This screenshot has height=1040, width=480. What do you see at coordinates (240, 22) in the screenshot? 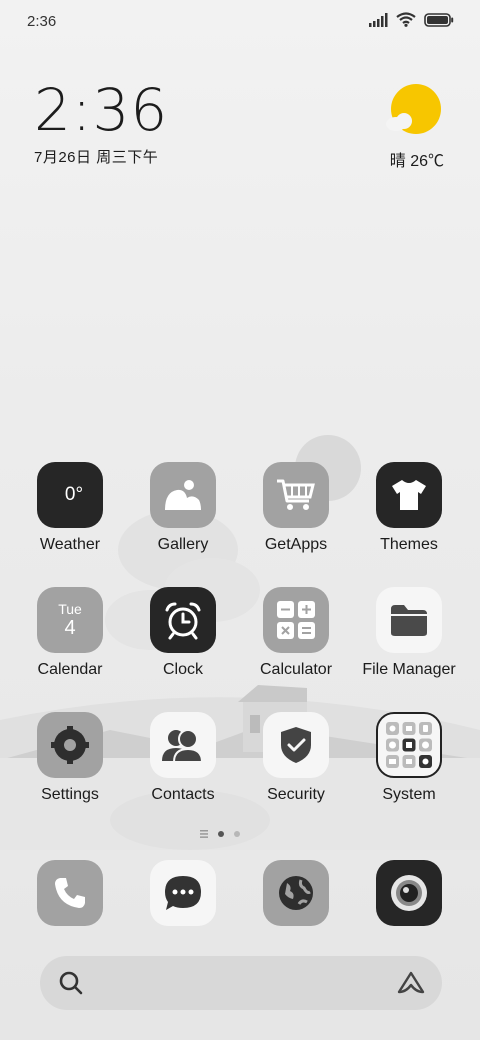
I see `status-bar: 2:36` at bounding box center [240, 22].